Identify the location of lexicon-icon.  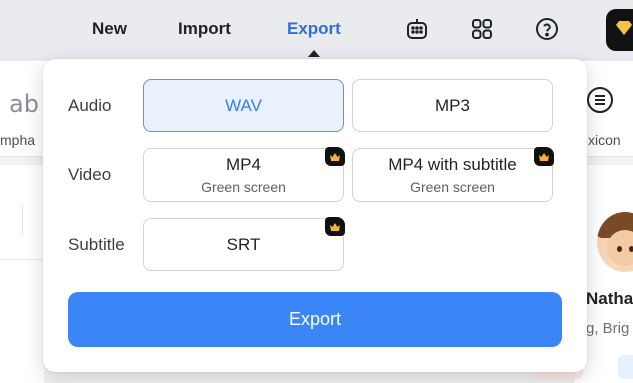
(600, 100).